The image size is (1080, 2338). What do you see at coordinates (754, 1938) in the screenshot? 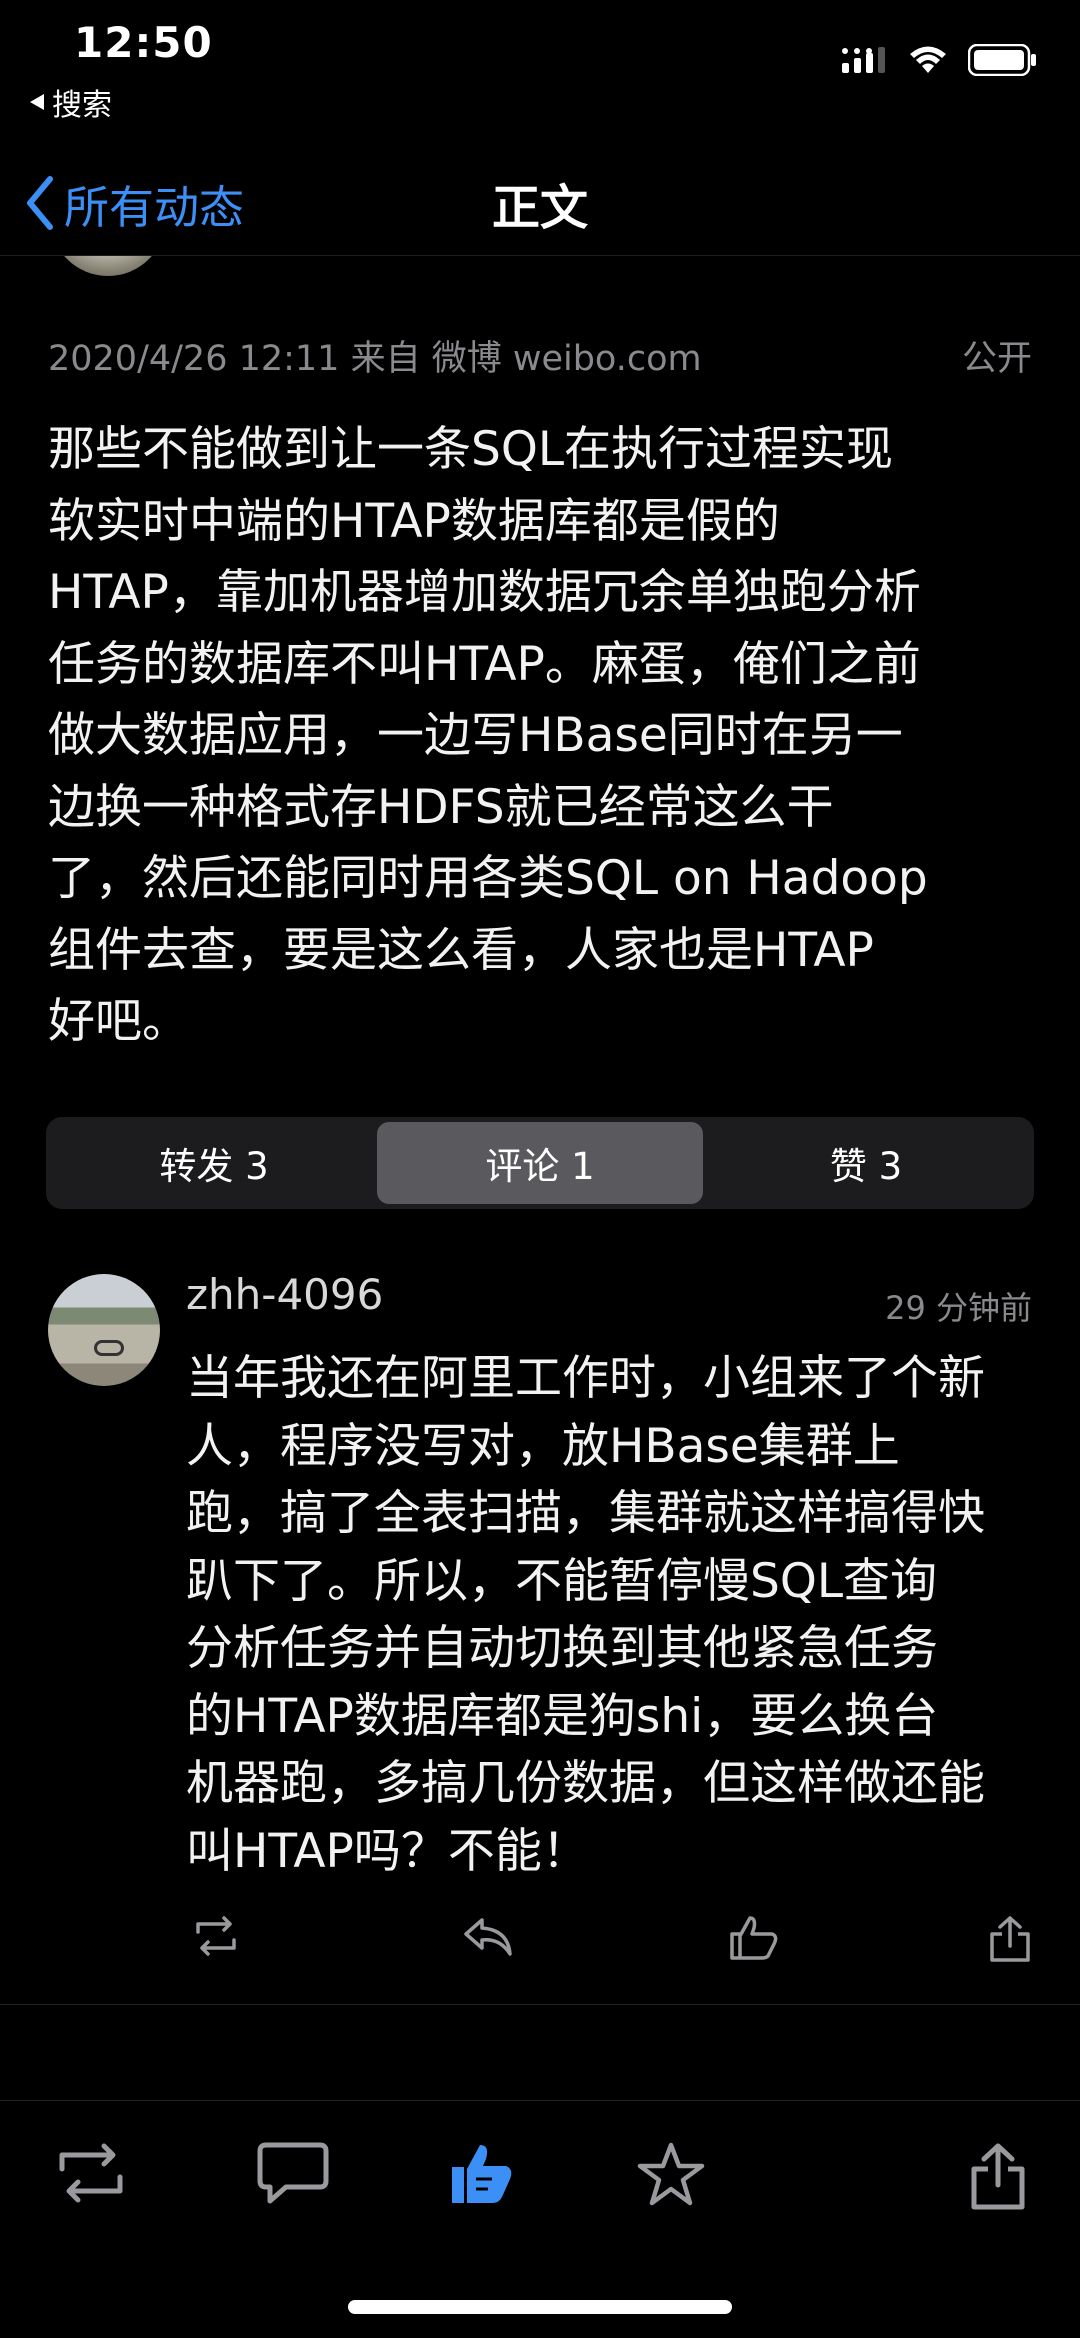
I see `like-icon` at bounding box center [754, 1938].